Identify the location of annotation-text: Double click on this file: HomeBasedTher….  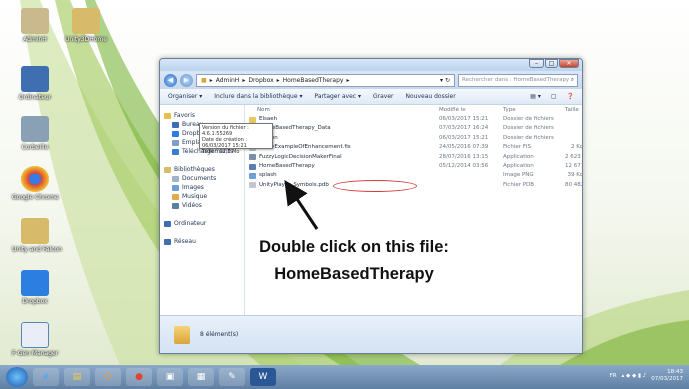
(354, 261).